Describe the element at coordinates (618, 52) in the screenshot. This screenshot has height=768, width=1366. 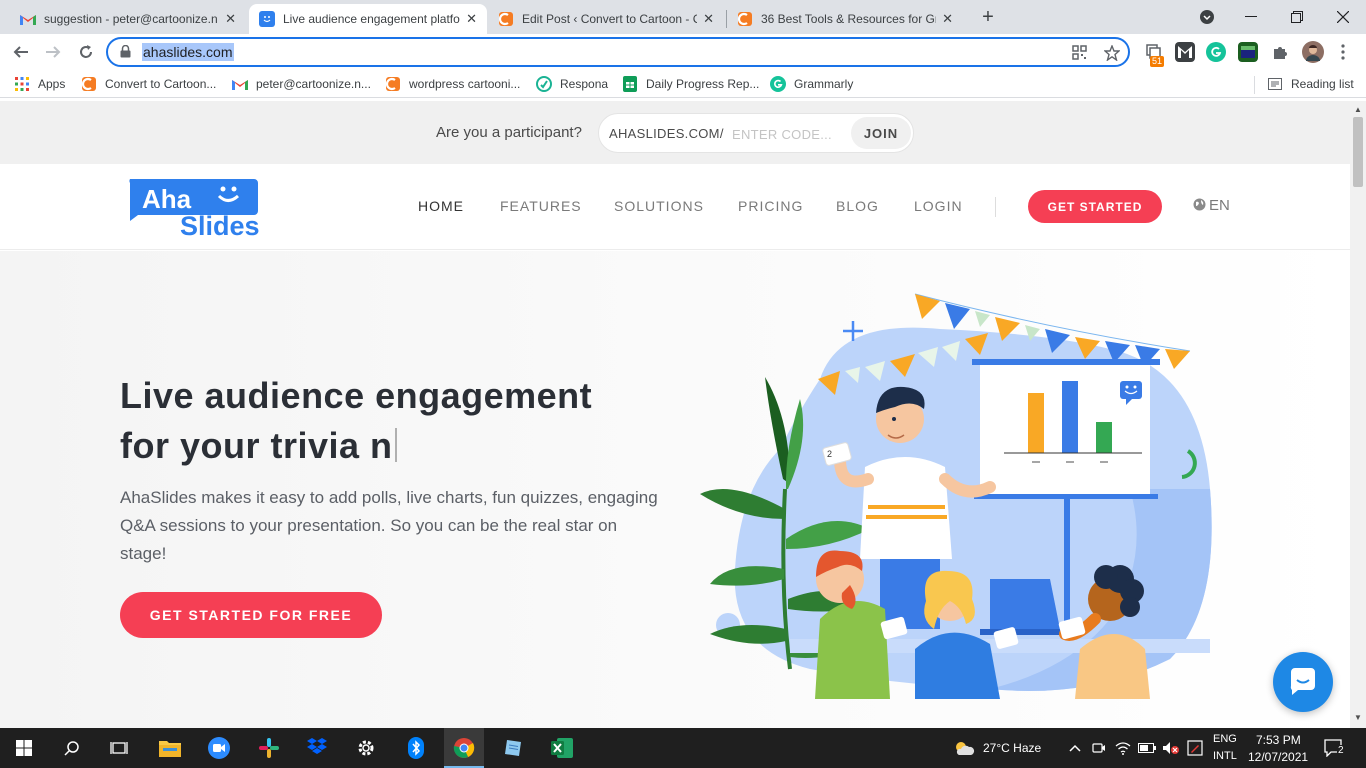
I see `address-bar: ahaslides.com` at that location.